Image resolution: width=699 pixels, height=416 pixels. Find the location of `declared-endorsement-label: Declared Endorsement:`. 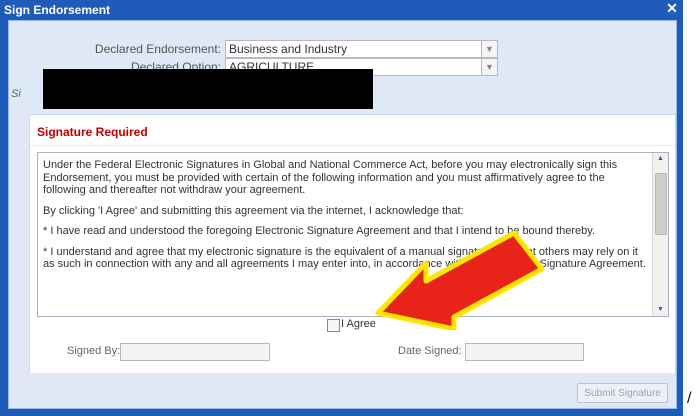

declared-endorsement-label: Declared Endorsement: is located at coordinates (157, 49).